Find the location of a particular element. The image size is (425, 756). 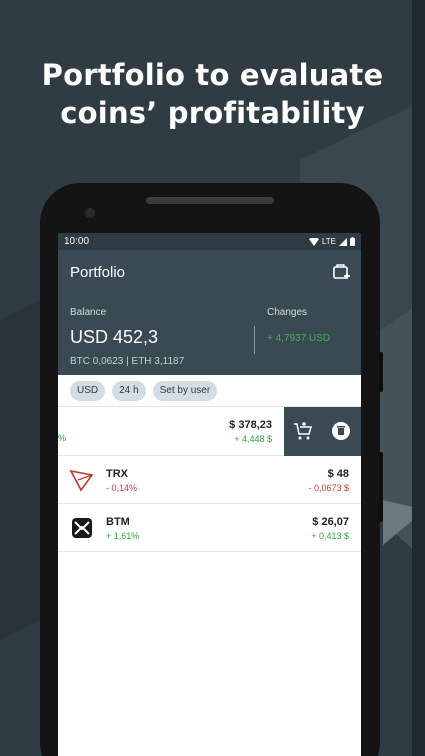

coin-change: + 0,413 $ is located at coordinates (330, 536).